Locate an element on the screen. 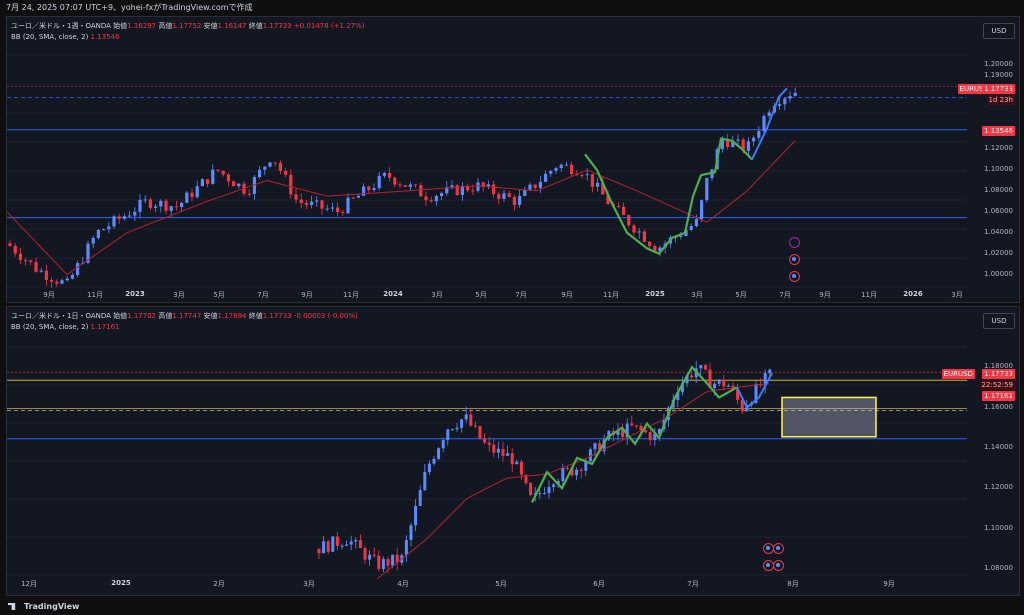  brand-label: TradingView is located at coordinates (52, 606).